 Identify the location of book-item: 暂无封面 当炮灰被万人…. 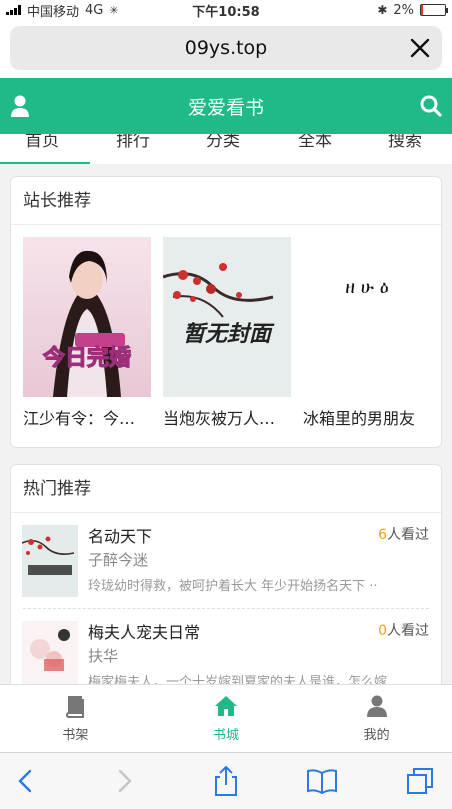
(227, 333).